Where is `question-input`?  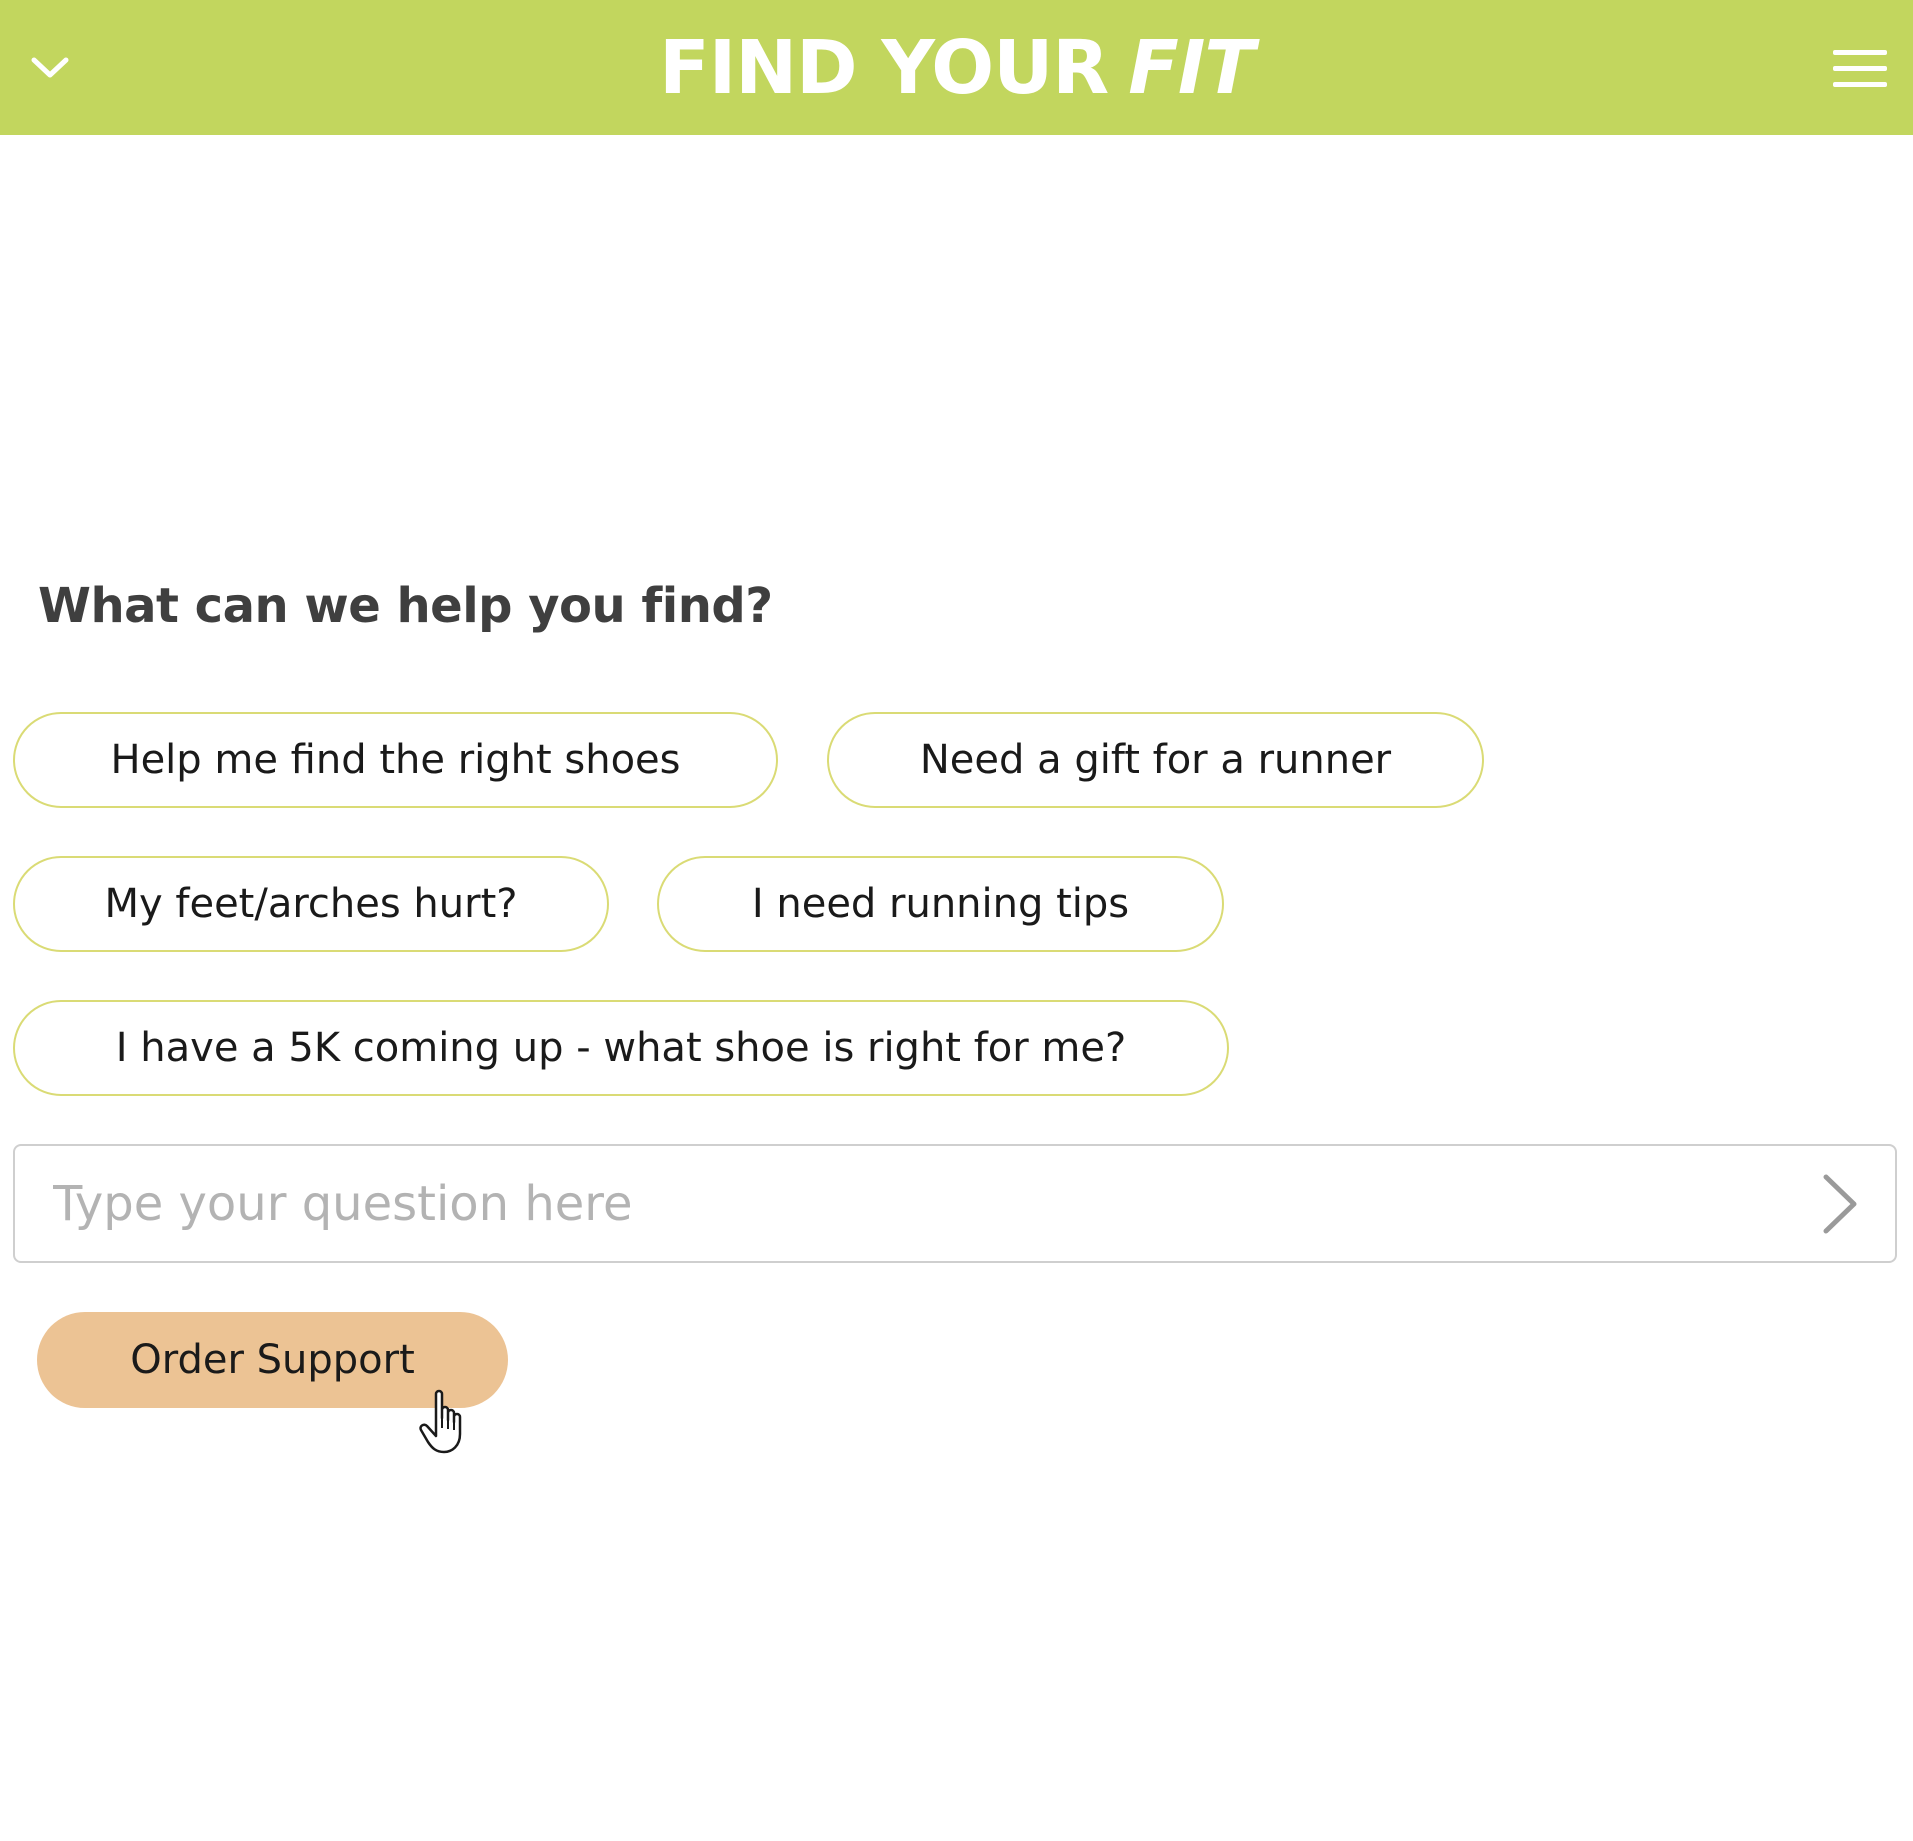
question-input is located at coordinates (903, 1204).